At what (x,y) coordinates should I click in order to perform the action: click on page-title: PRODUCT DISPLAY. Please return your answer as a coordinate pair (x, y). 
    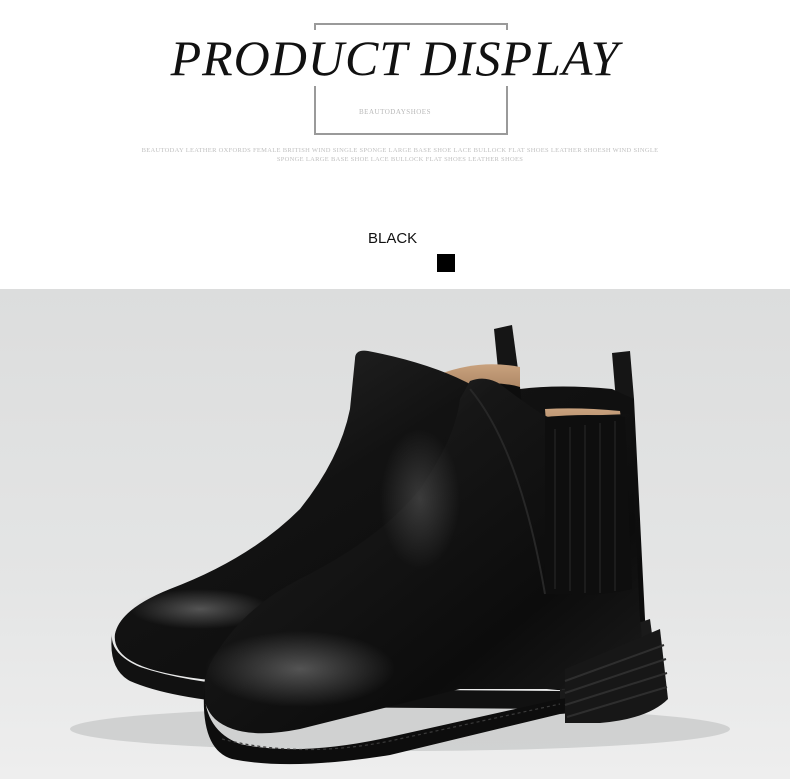
    Looking at the image, I should click on (395, 58).